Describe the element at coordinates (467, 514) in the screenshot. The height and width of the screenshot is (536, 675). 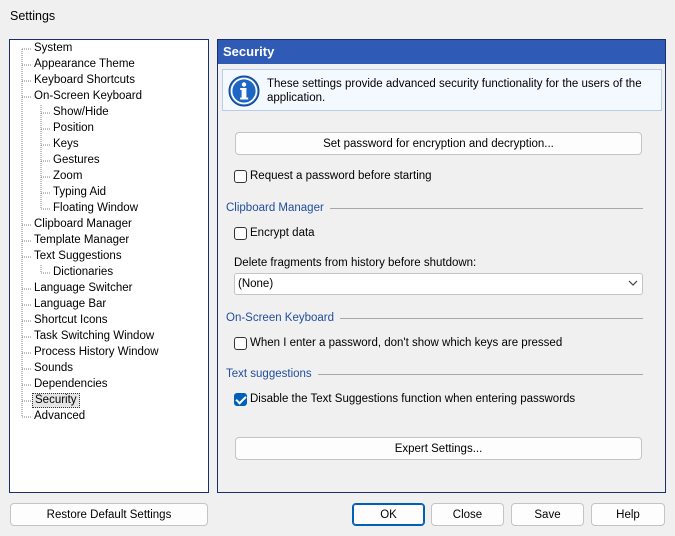
I see `close-button: Close` at that location.